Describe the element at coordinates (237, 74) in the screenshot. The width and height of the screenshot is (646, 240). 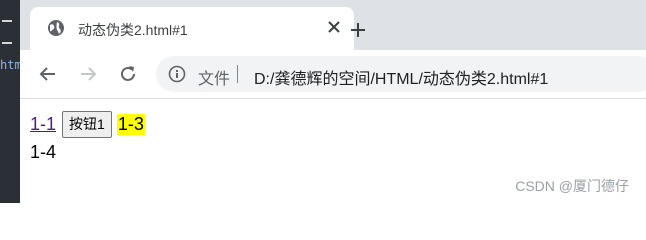
I see `address-divider` at that location.